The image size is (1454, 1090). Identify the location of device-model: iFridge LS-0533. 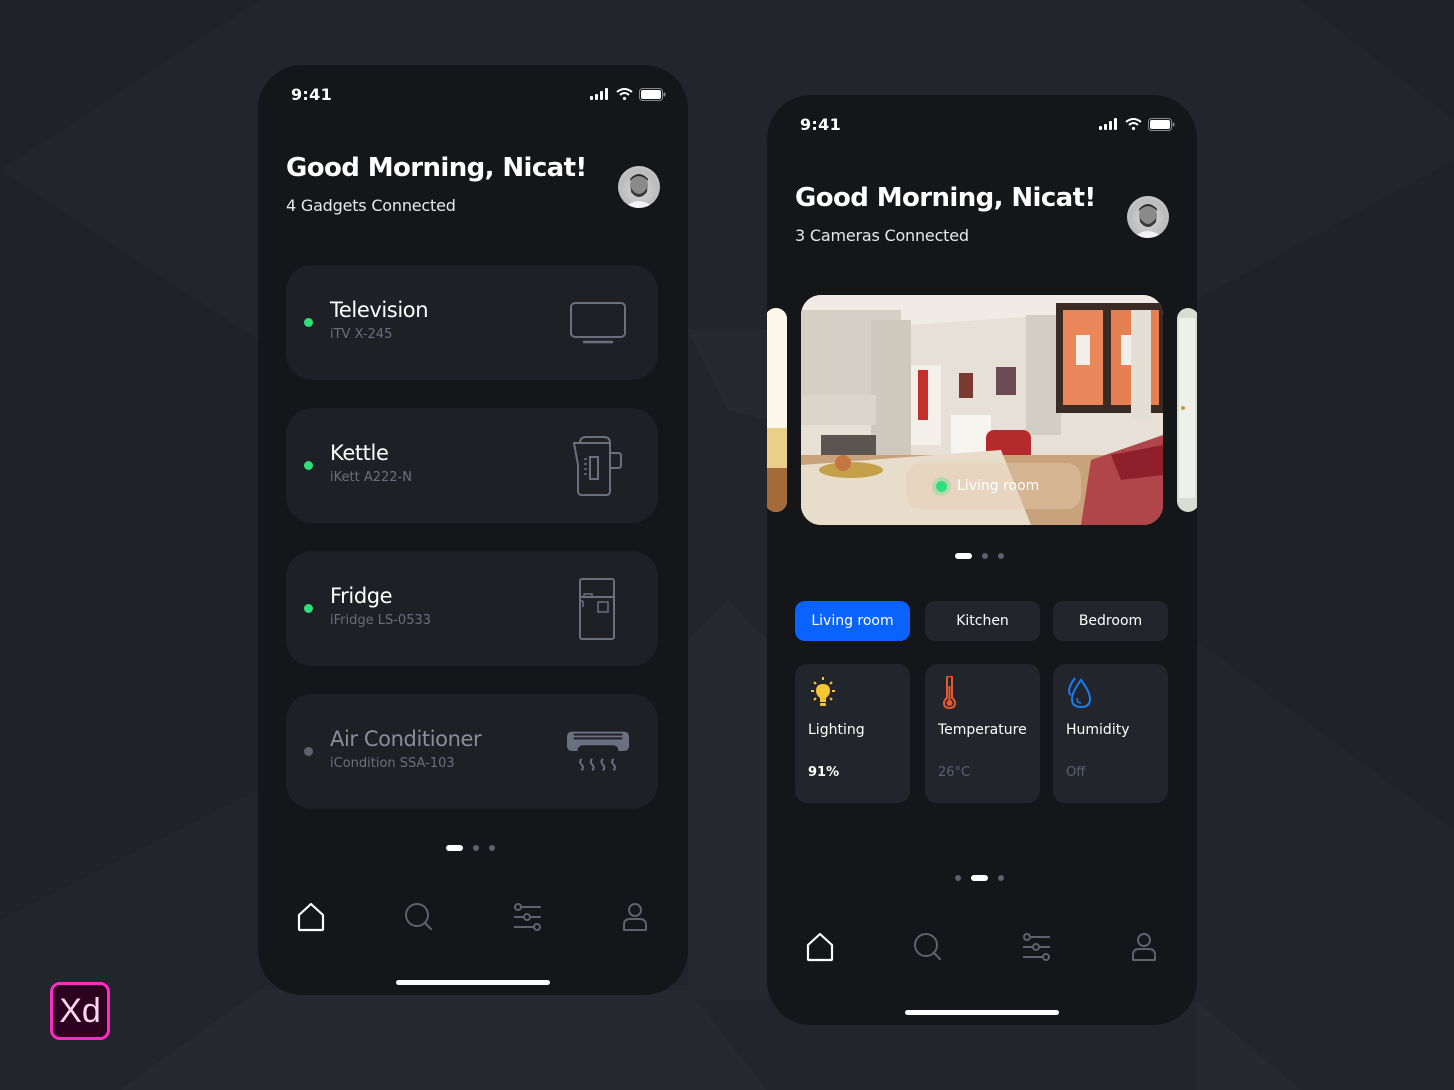
(381, 620).